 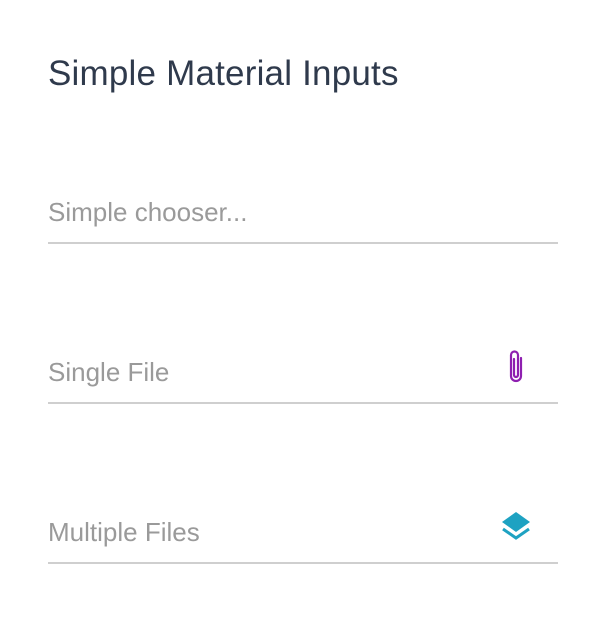 What do you see at coordinates (303, 534) in the screenshot?
I see `multiple-files-input: Multiple Files` at bounding box center [303, 534].